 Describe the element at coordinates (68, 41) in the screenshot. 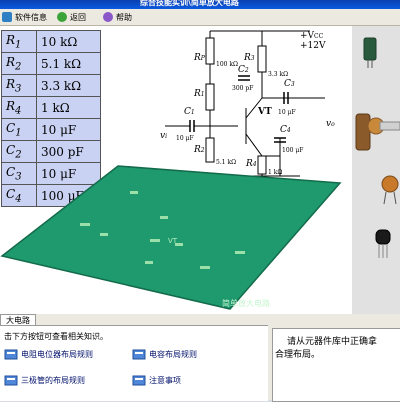

I see `component-value: 10 kΩ` at that location.